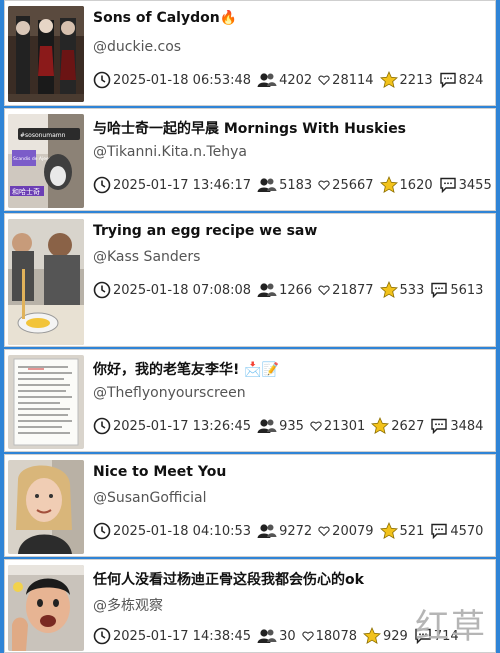  Describe the element at coordinates (32, 159) in the screenshot. I see `thumb-sub-text: Scandis de Ajeep` at that location.